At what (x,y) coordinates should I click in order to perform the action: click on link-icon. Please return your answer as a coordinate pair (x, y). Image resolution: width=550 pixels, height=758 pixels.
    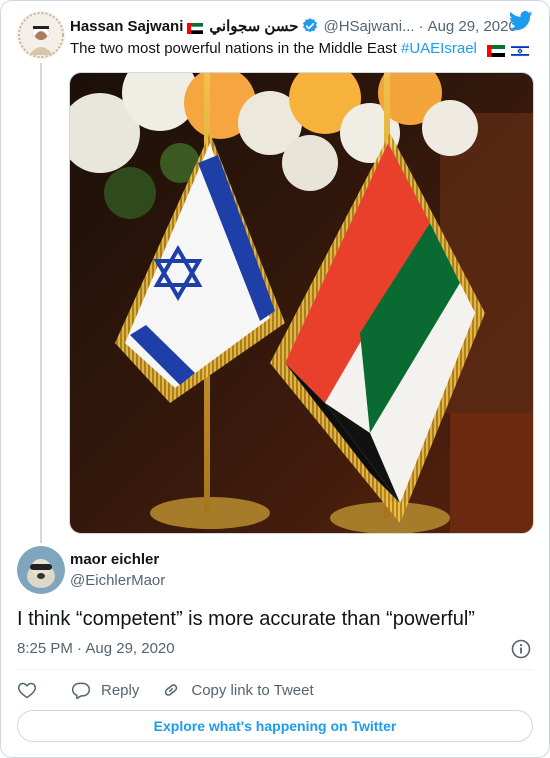
    Looking at the image, I should click on (171, 690).